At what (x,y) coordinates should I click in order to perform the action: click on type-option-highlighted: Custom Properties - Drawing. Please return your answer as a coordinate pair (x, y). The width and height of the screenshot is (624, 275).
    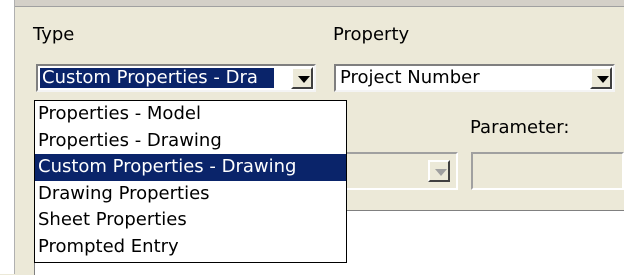
    Looking at the image, I should click on (190, 167).